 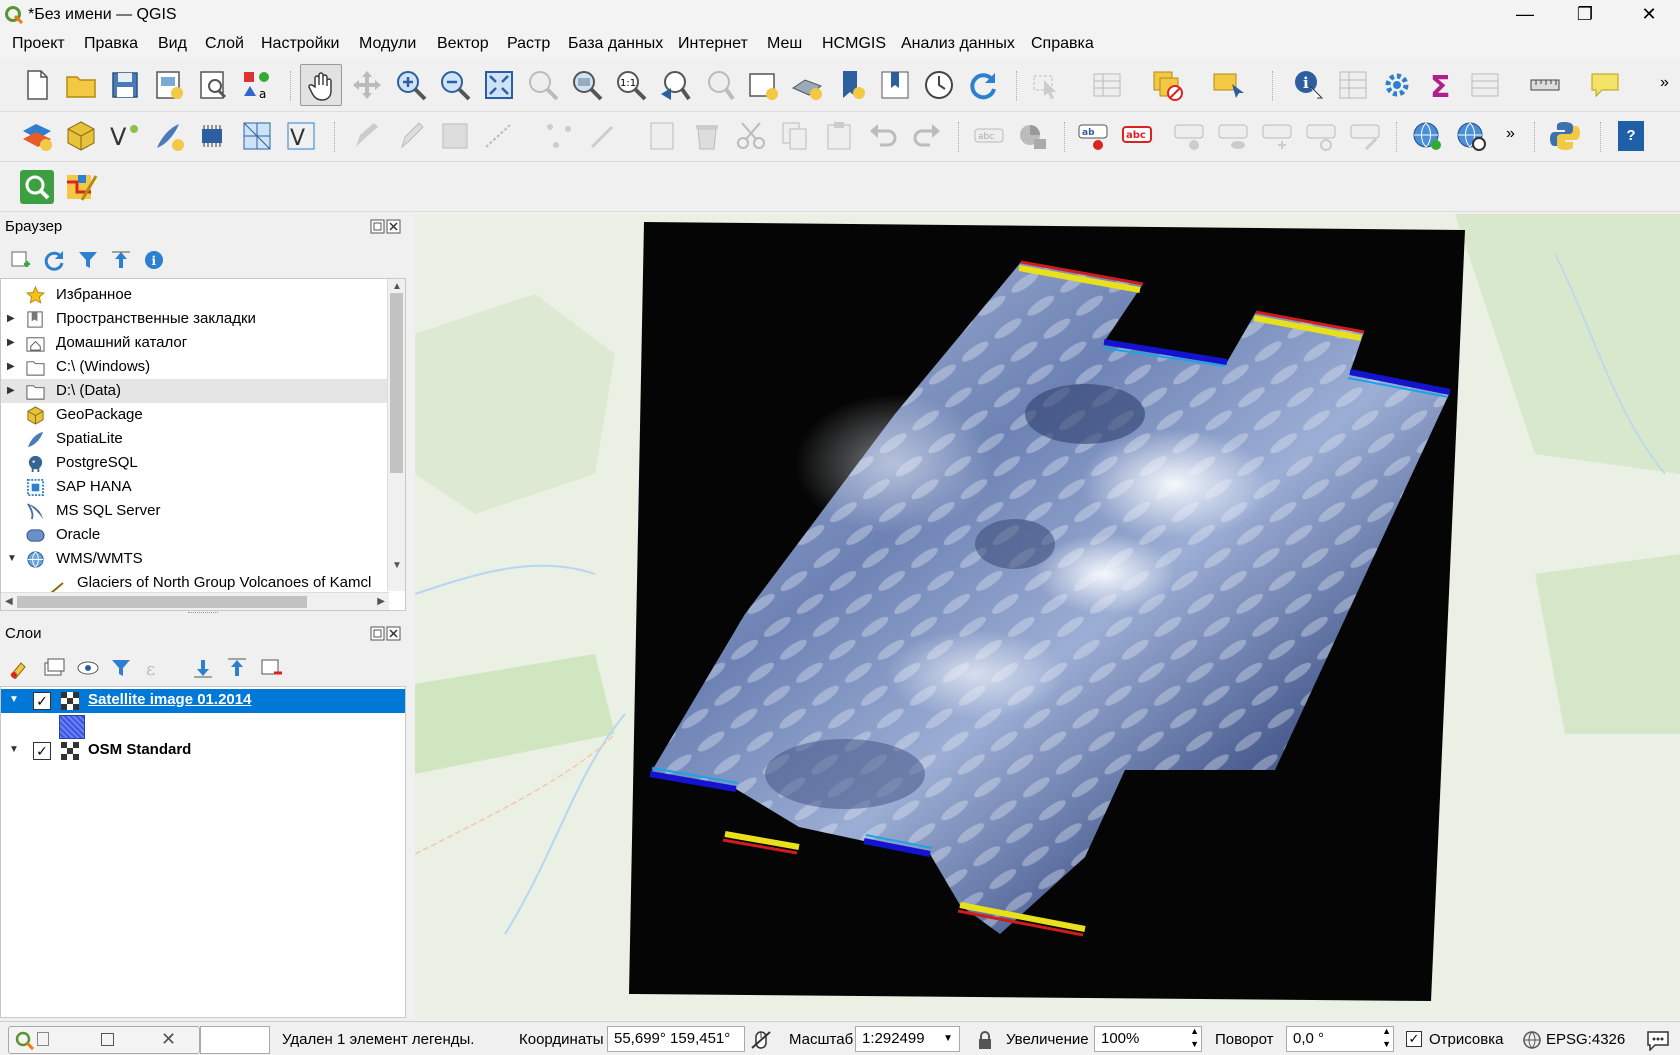 What do you see at coordinates (1510, 134) in the screenshot?
I see `toolbar2-overflow-icon: »` at bounding box center [1510, 134].